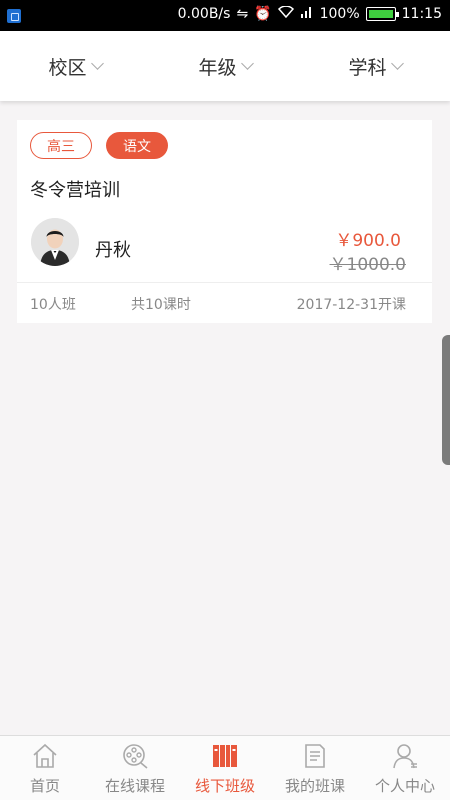 This screenshot has width=450, height=800. What do you see at coordinates (225, 756) in the screenshot?
I see `books-icon` at bounding box center [225, 756].